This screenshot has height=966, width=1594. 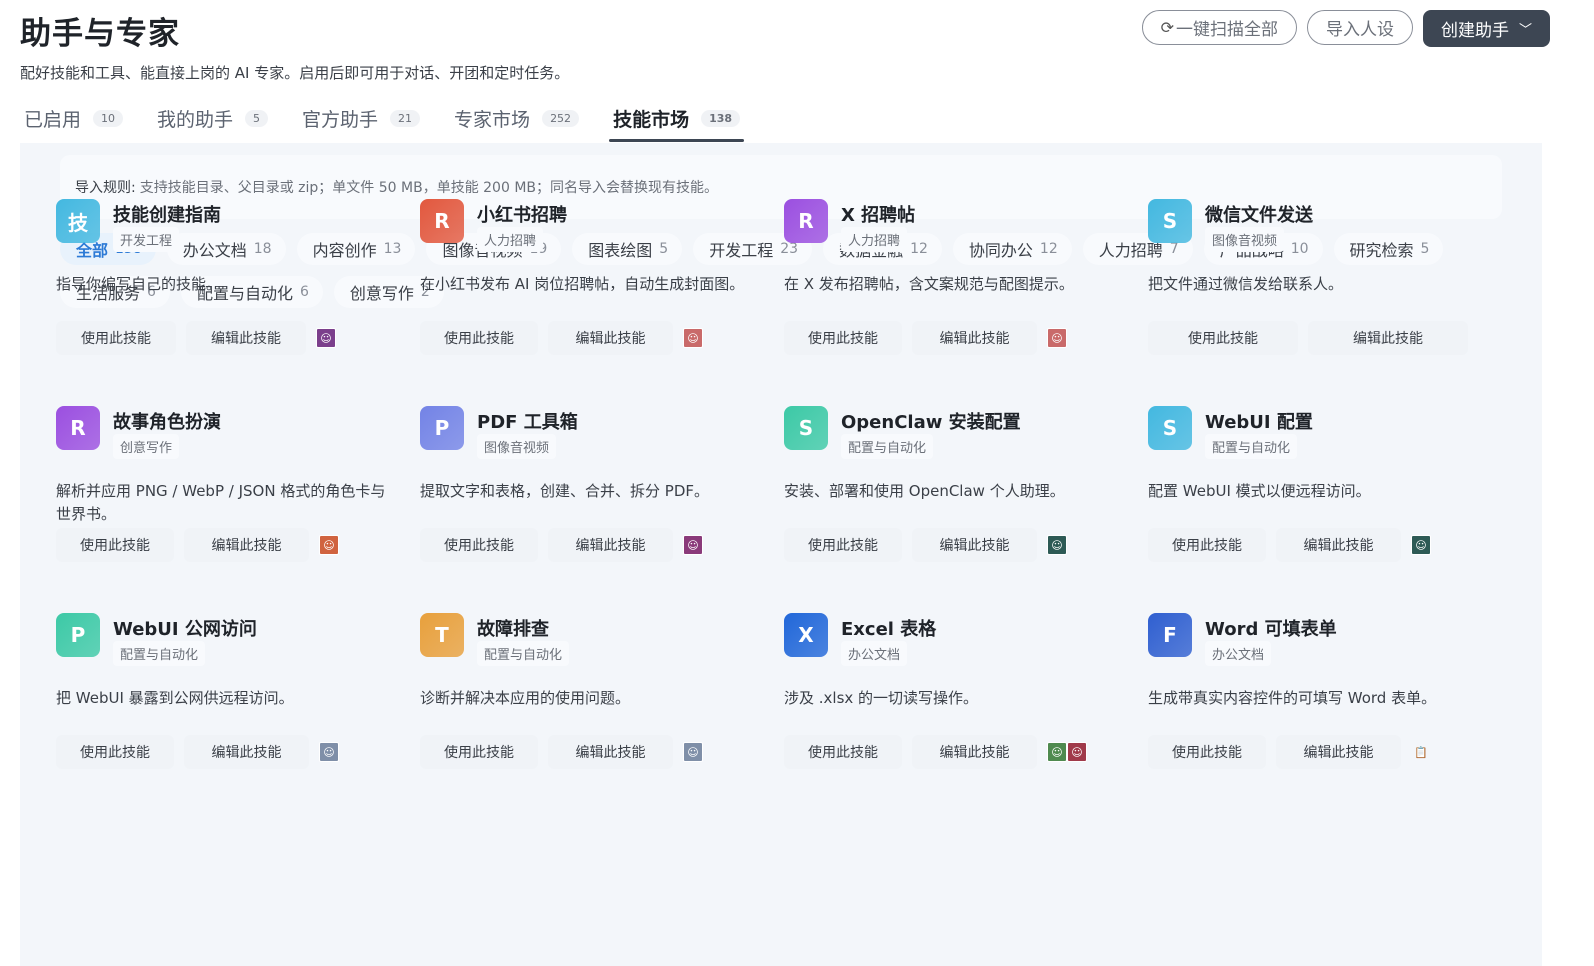 I want to click on tab-4: 技能市场 138, so click(x=677, y=120).